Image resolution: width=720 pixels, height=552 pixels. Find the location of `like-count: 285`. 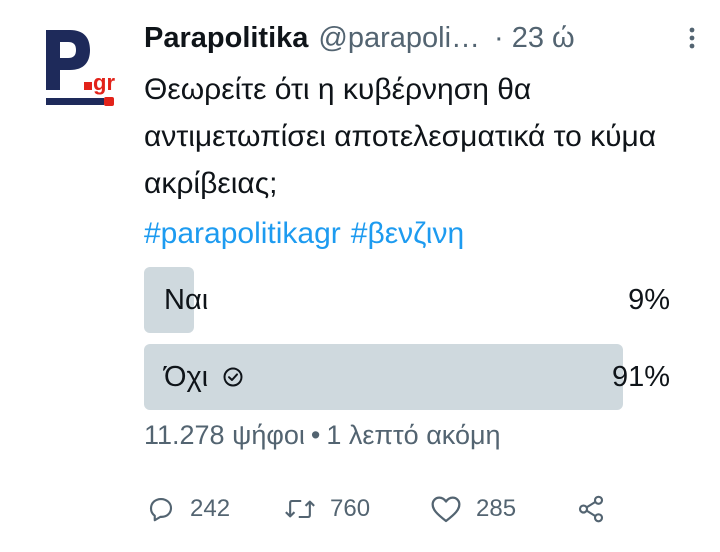

like-count: 285 is located at coordinates (496, 508).